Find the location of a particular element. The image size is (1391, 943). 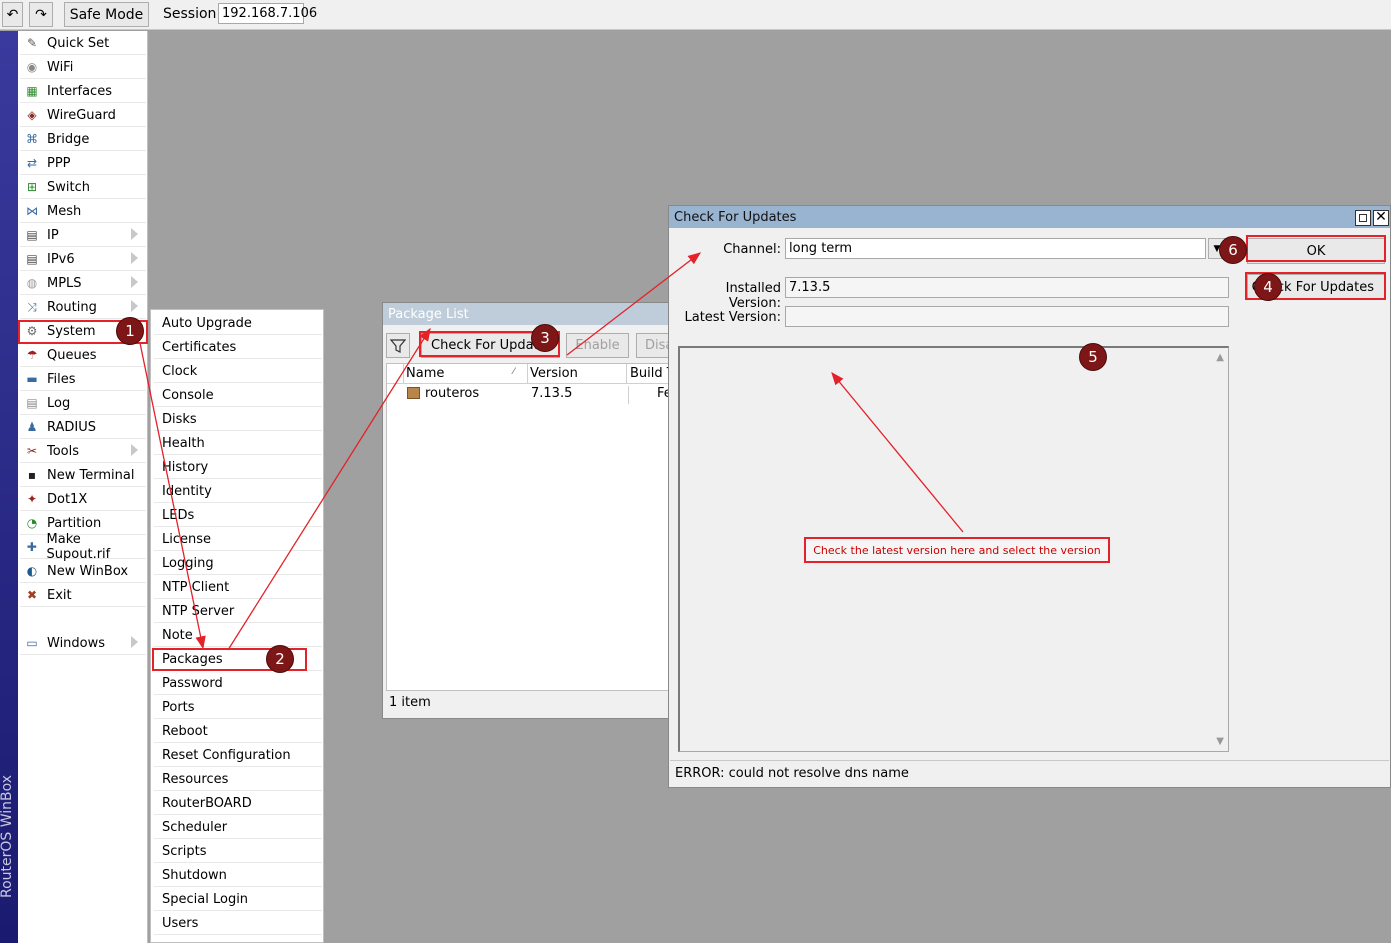

arrow-check-to-dialog is located at coordinates (634, 304).